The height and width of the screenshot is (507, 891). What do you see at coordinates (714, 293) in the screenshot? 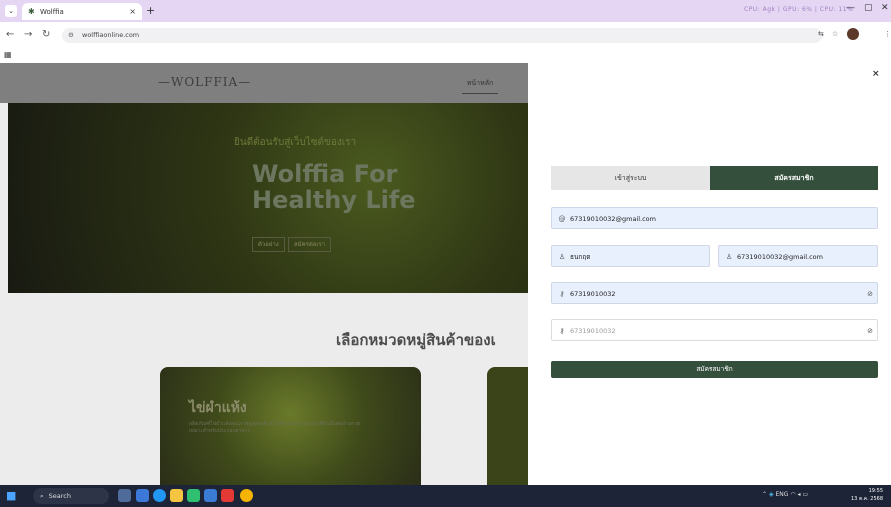
I see `password-field: ⚷ 67319010032 ⊘` at bounding box center [714, 293].